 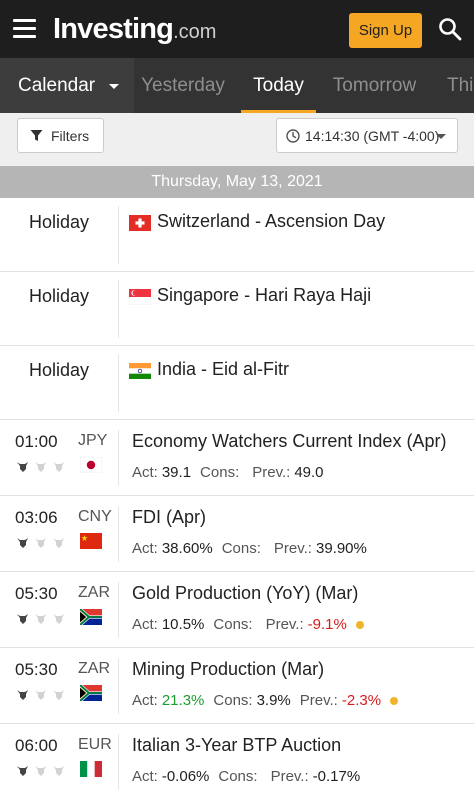 What do you see at coordinates (95, 744) in the screenshot?
I see `event-currency: EUR` at bounding box center [95, 744].